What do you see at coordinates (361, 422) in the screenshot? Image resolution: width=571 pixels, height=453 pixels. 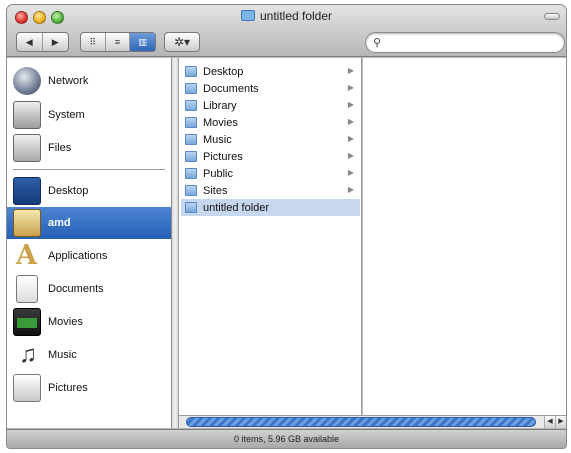 I see `scroll-thumb` at bounding box center [361, 422].